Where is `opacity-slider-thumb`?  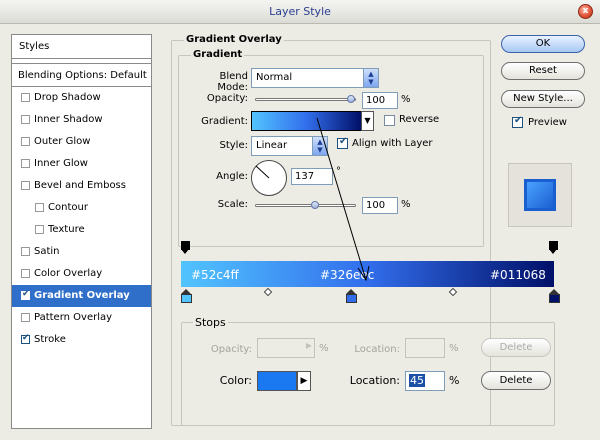 opacity-slider-thumb is located at coordinates (351, 99).